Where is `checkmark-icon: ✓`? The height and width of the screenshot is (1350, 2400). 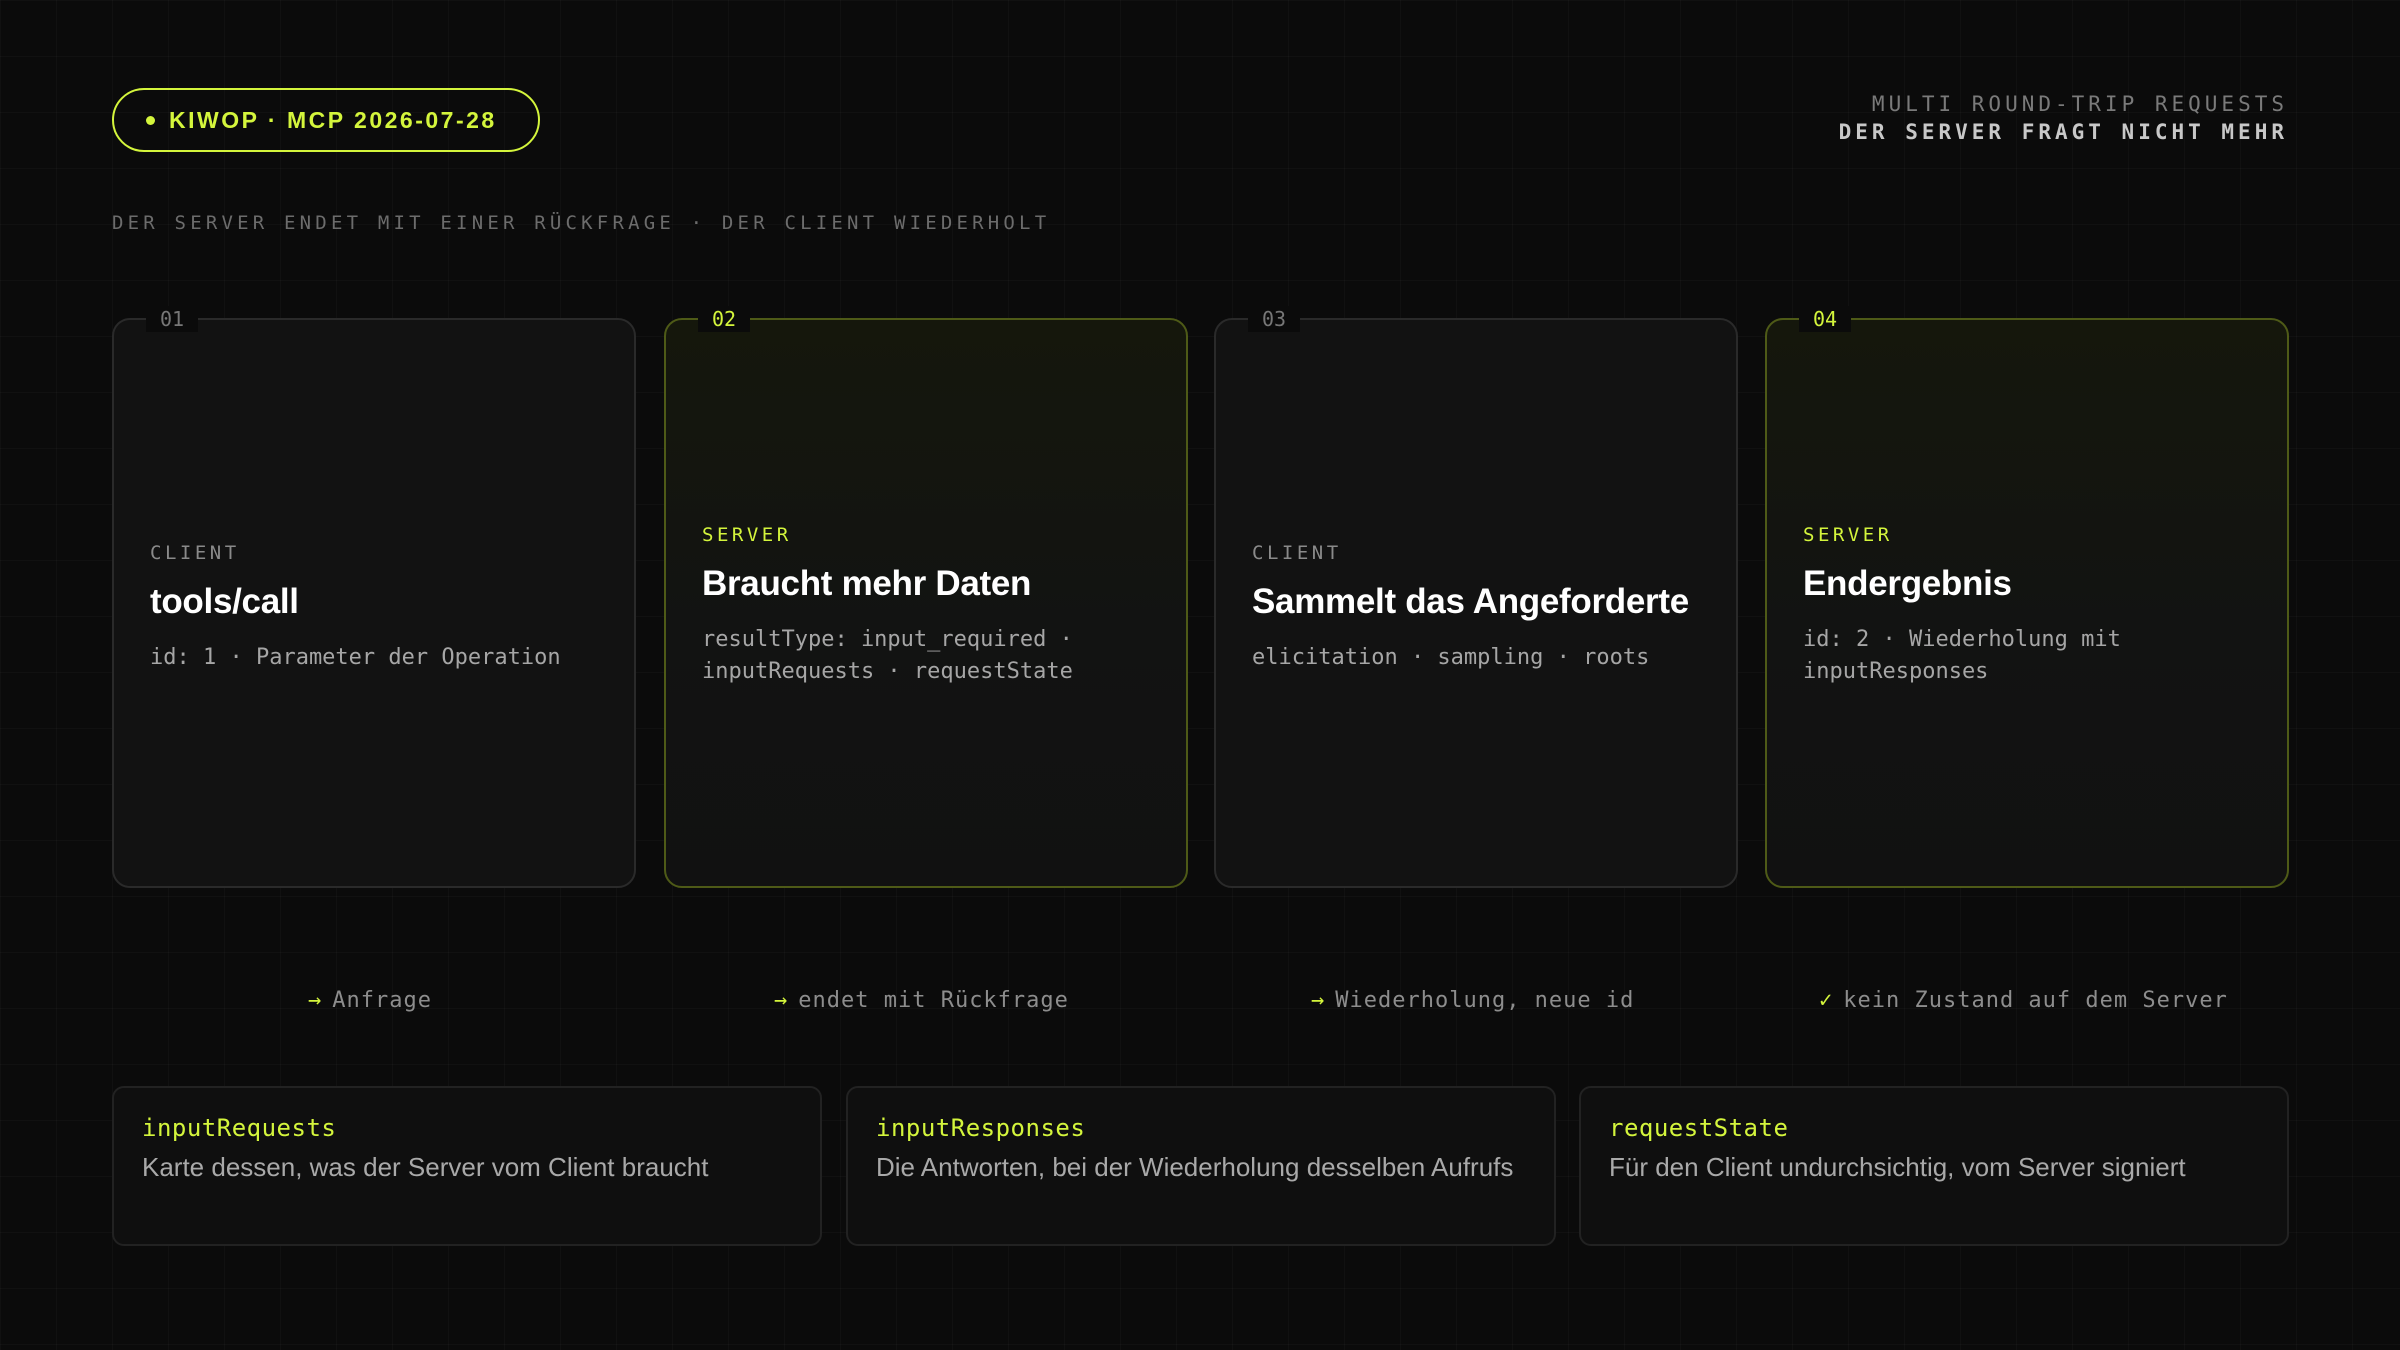
checkmark-icon: ✓ is located at coordinates (1826, 1000).